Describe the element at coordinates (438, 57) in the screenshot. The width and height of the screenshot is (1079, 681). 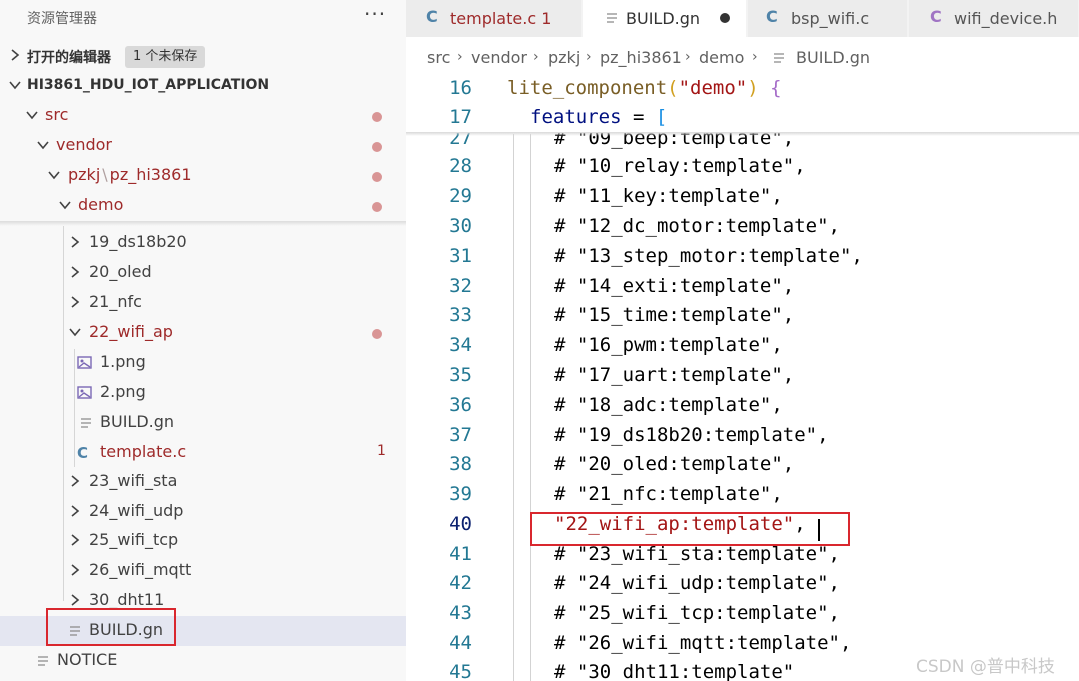
I see `breadcrumb-item: src` at that location.